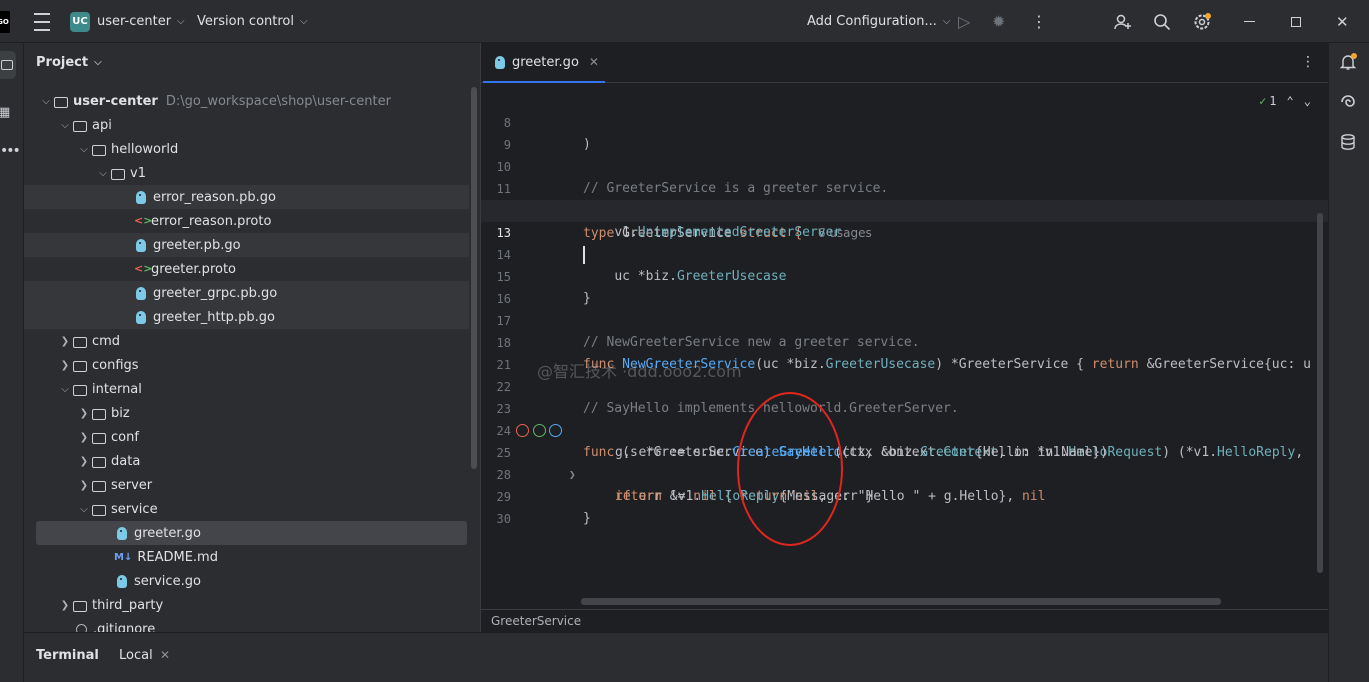 The image size is (1369, 682). Describe the element at coordinates (503, 365) in the screenshot. I see `code-line: 21` at that location.